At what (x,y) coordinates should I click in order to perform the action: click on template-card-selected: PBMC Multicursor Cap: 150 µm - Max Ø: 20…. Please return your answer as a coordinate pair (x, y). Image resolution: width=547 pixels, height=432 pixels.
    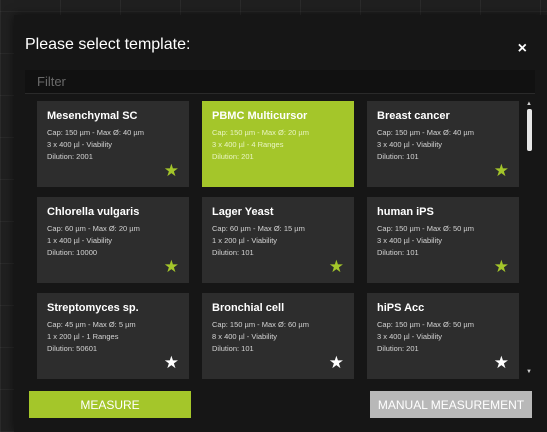
    Looking at the image, I should click on (278, 144).